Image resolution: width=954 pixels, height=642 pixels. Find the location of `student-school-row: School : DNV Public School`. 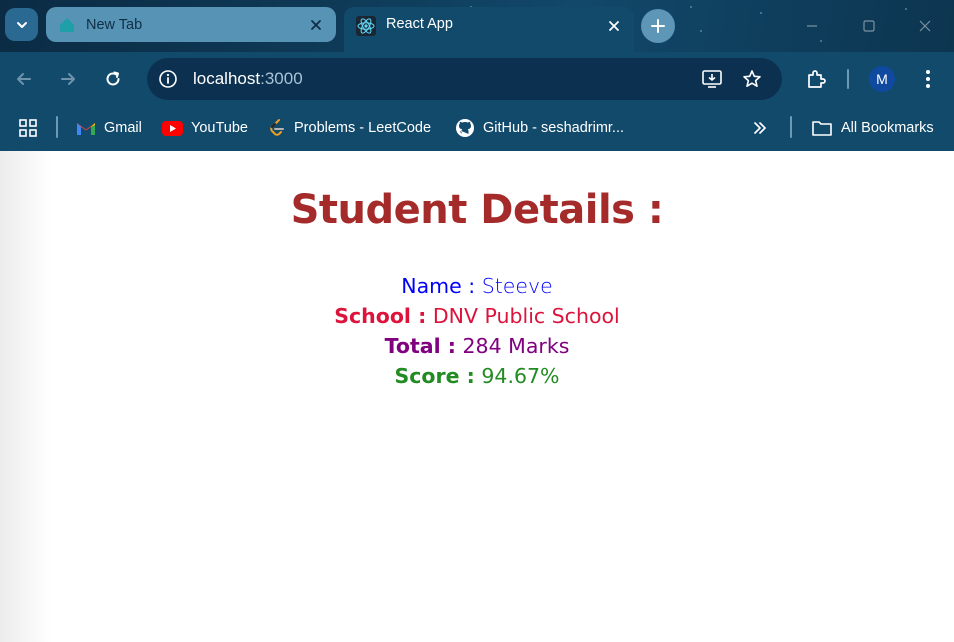

student-school-row: School : DNV Public School is located at coordinates (477, 316).